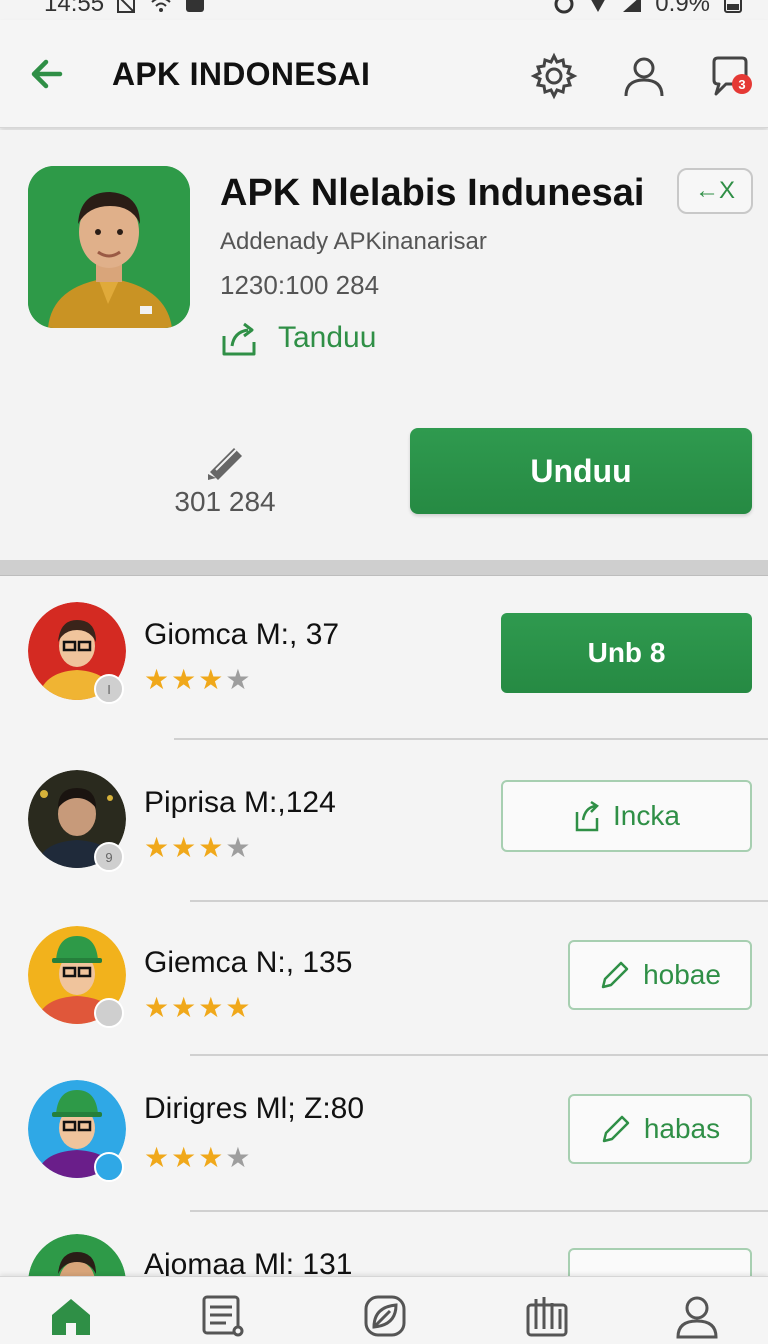 This screenshot has height=1344, width=768. I want to click on status-left: 14:55, so click(125, 9).